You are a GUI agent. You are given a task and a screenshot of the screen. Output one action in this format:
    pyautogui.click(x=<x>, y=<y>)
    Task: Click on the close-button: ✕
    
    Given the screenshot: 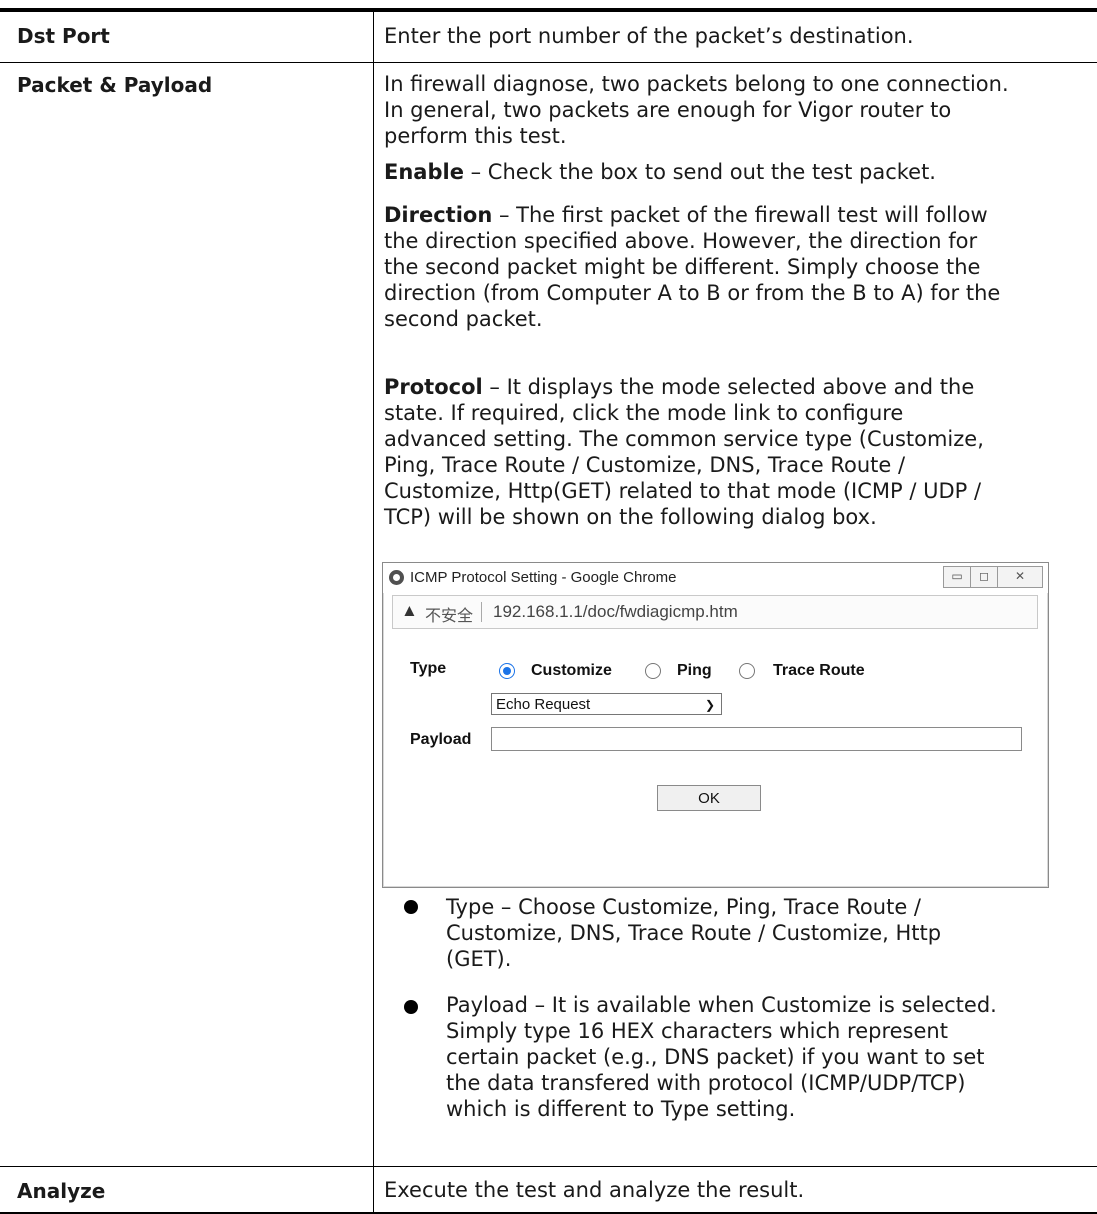 What is the action you would take?
    pyautogui.click(x=1020, y=577)
    